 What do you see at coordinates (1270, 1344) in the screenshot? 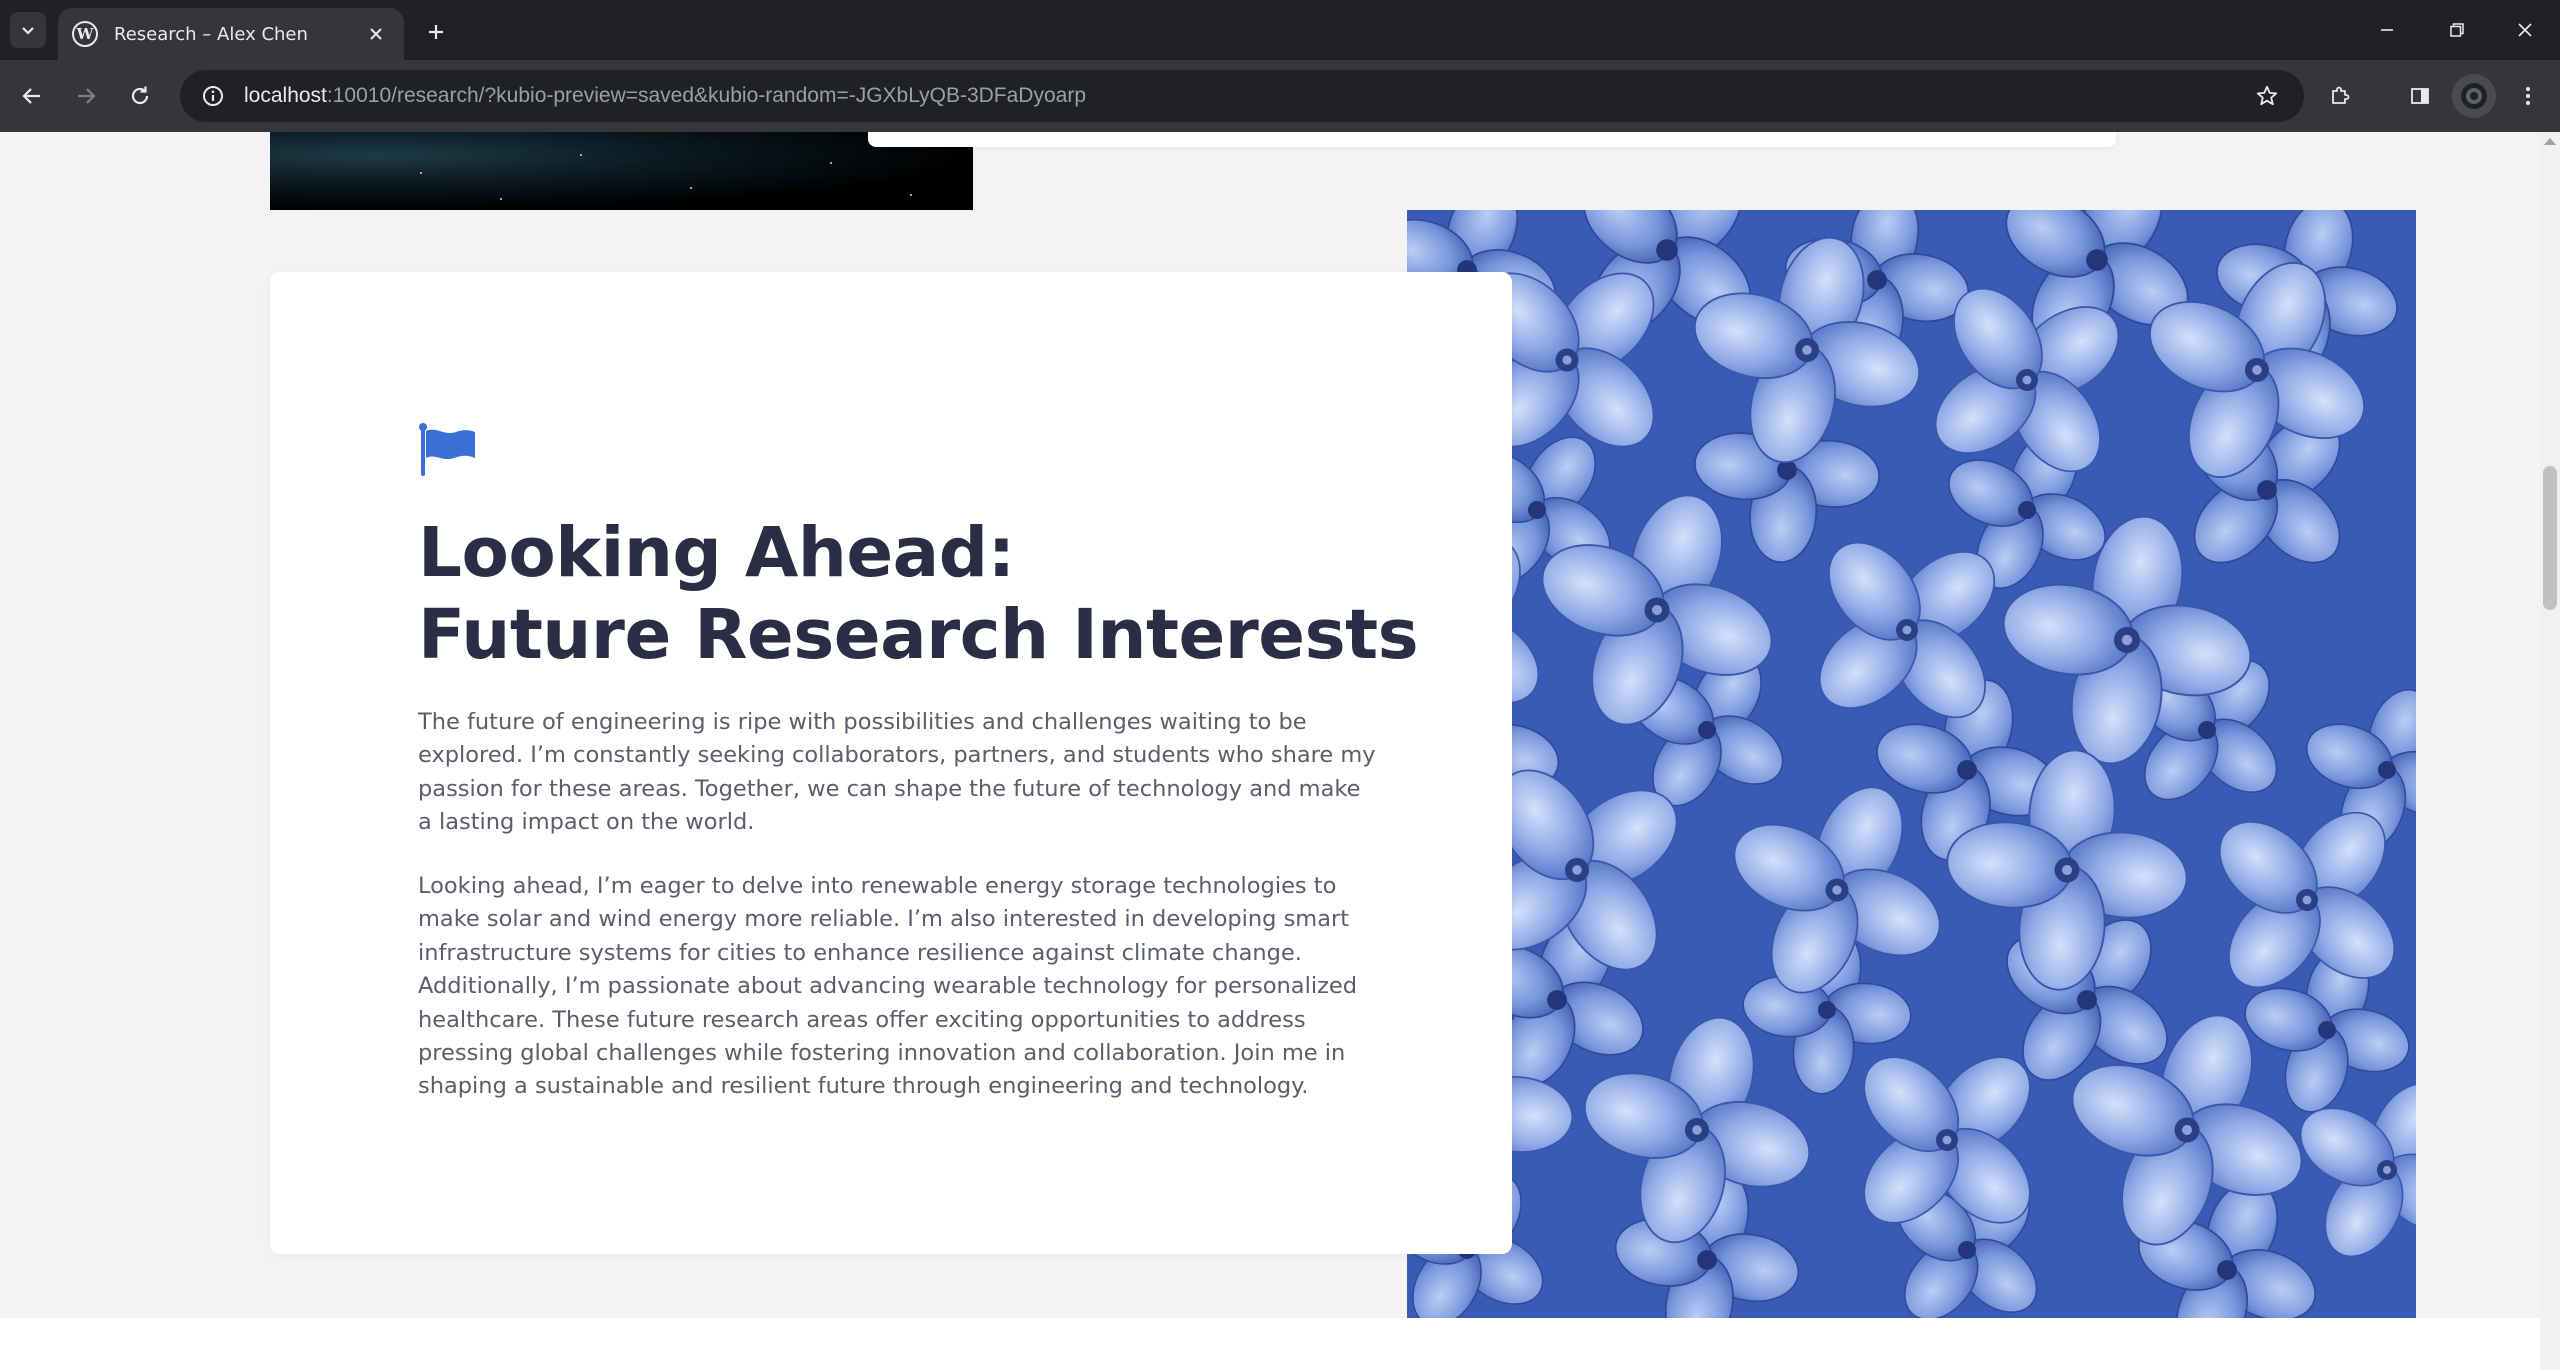
I see `next-section` at bounding box center [1270, 1344].